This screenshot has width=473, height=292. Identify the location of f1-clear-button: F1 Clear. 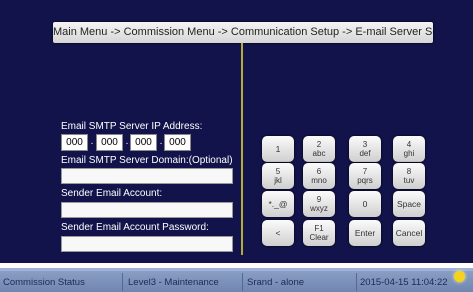
(319, 233).